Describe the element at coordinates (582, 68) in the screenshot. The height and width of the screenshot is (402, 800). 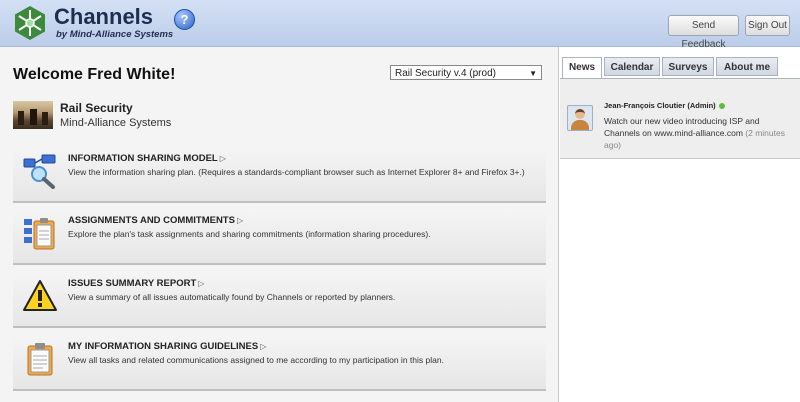
I see `tab-news: News` at that location.